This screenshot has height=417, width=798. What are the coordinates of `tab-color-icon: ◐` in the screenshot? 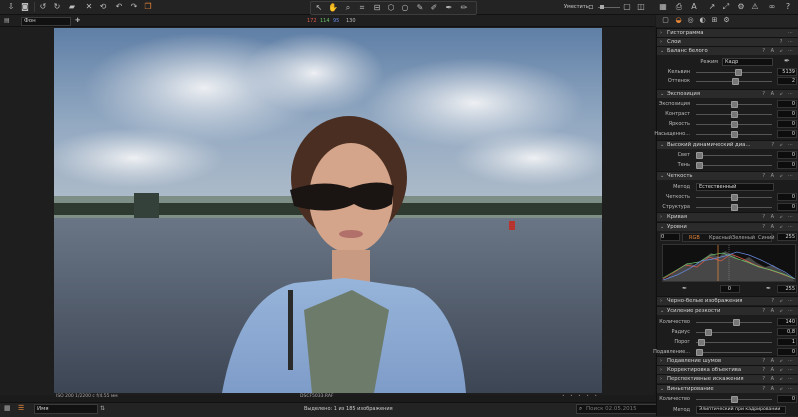 It's located at (702, 20).